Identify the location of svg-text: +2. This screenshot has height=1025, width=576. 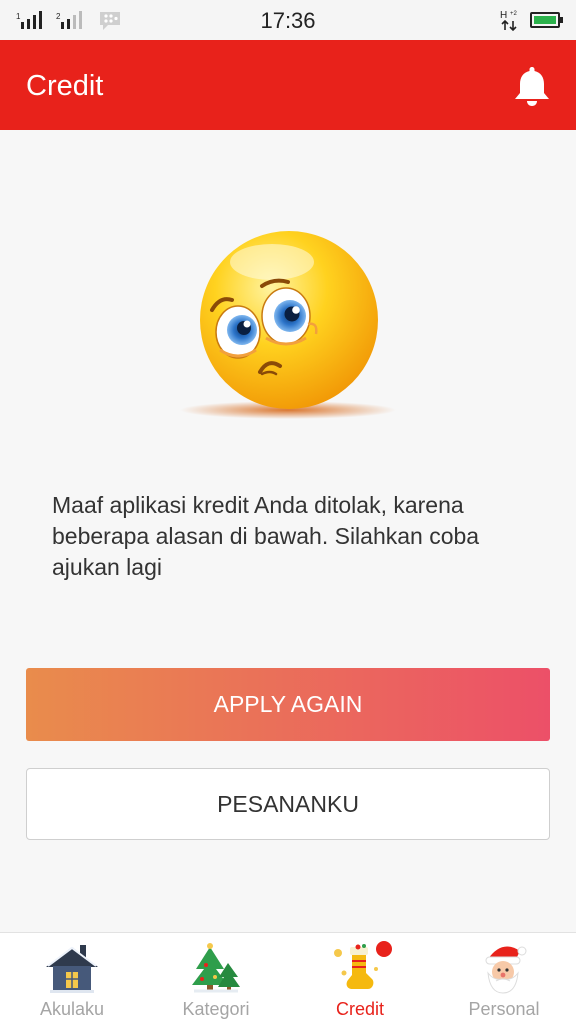
(514, 14).